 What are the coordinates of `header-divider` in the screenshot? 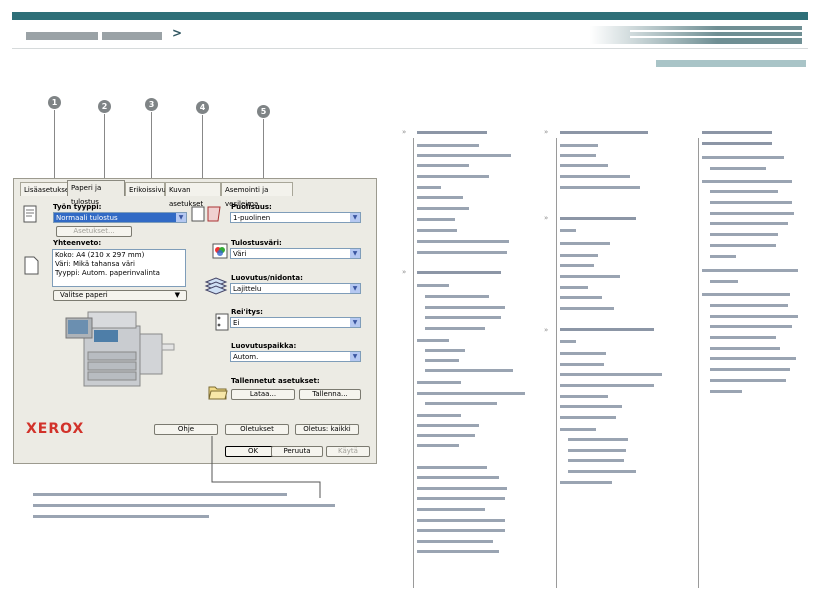 It's located at (410, 48).